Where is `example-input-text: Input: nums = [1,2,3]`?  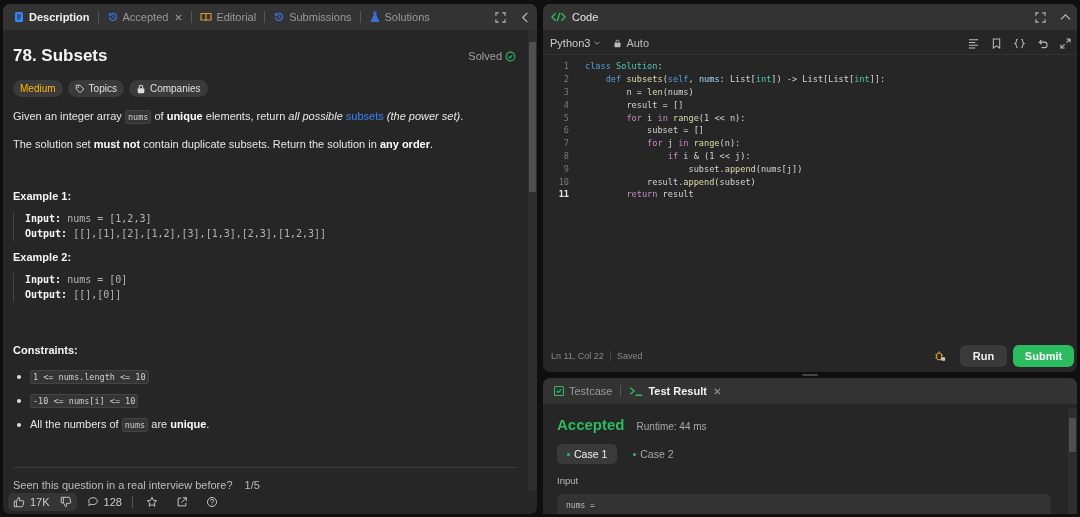
example-input-text: Input: nums = [1,2,3] is located at coordinates (89, 219).